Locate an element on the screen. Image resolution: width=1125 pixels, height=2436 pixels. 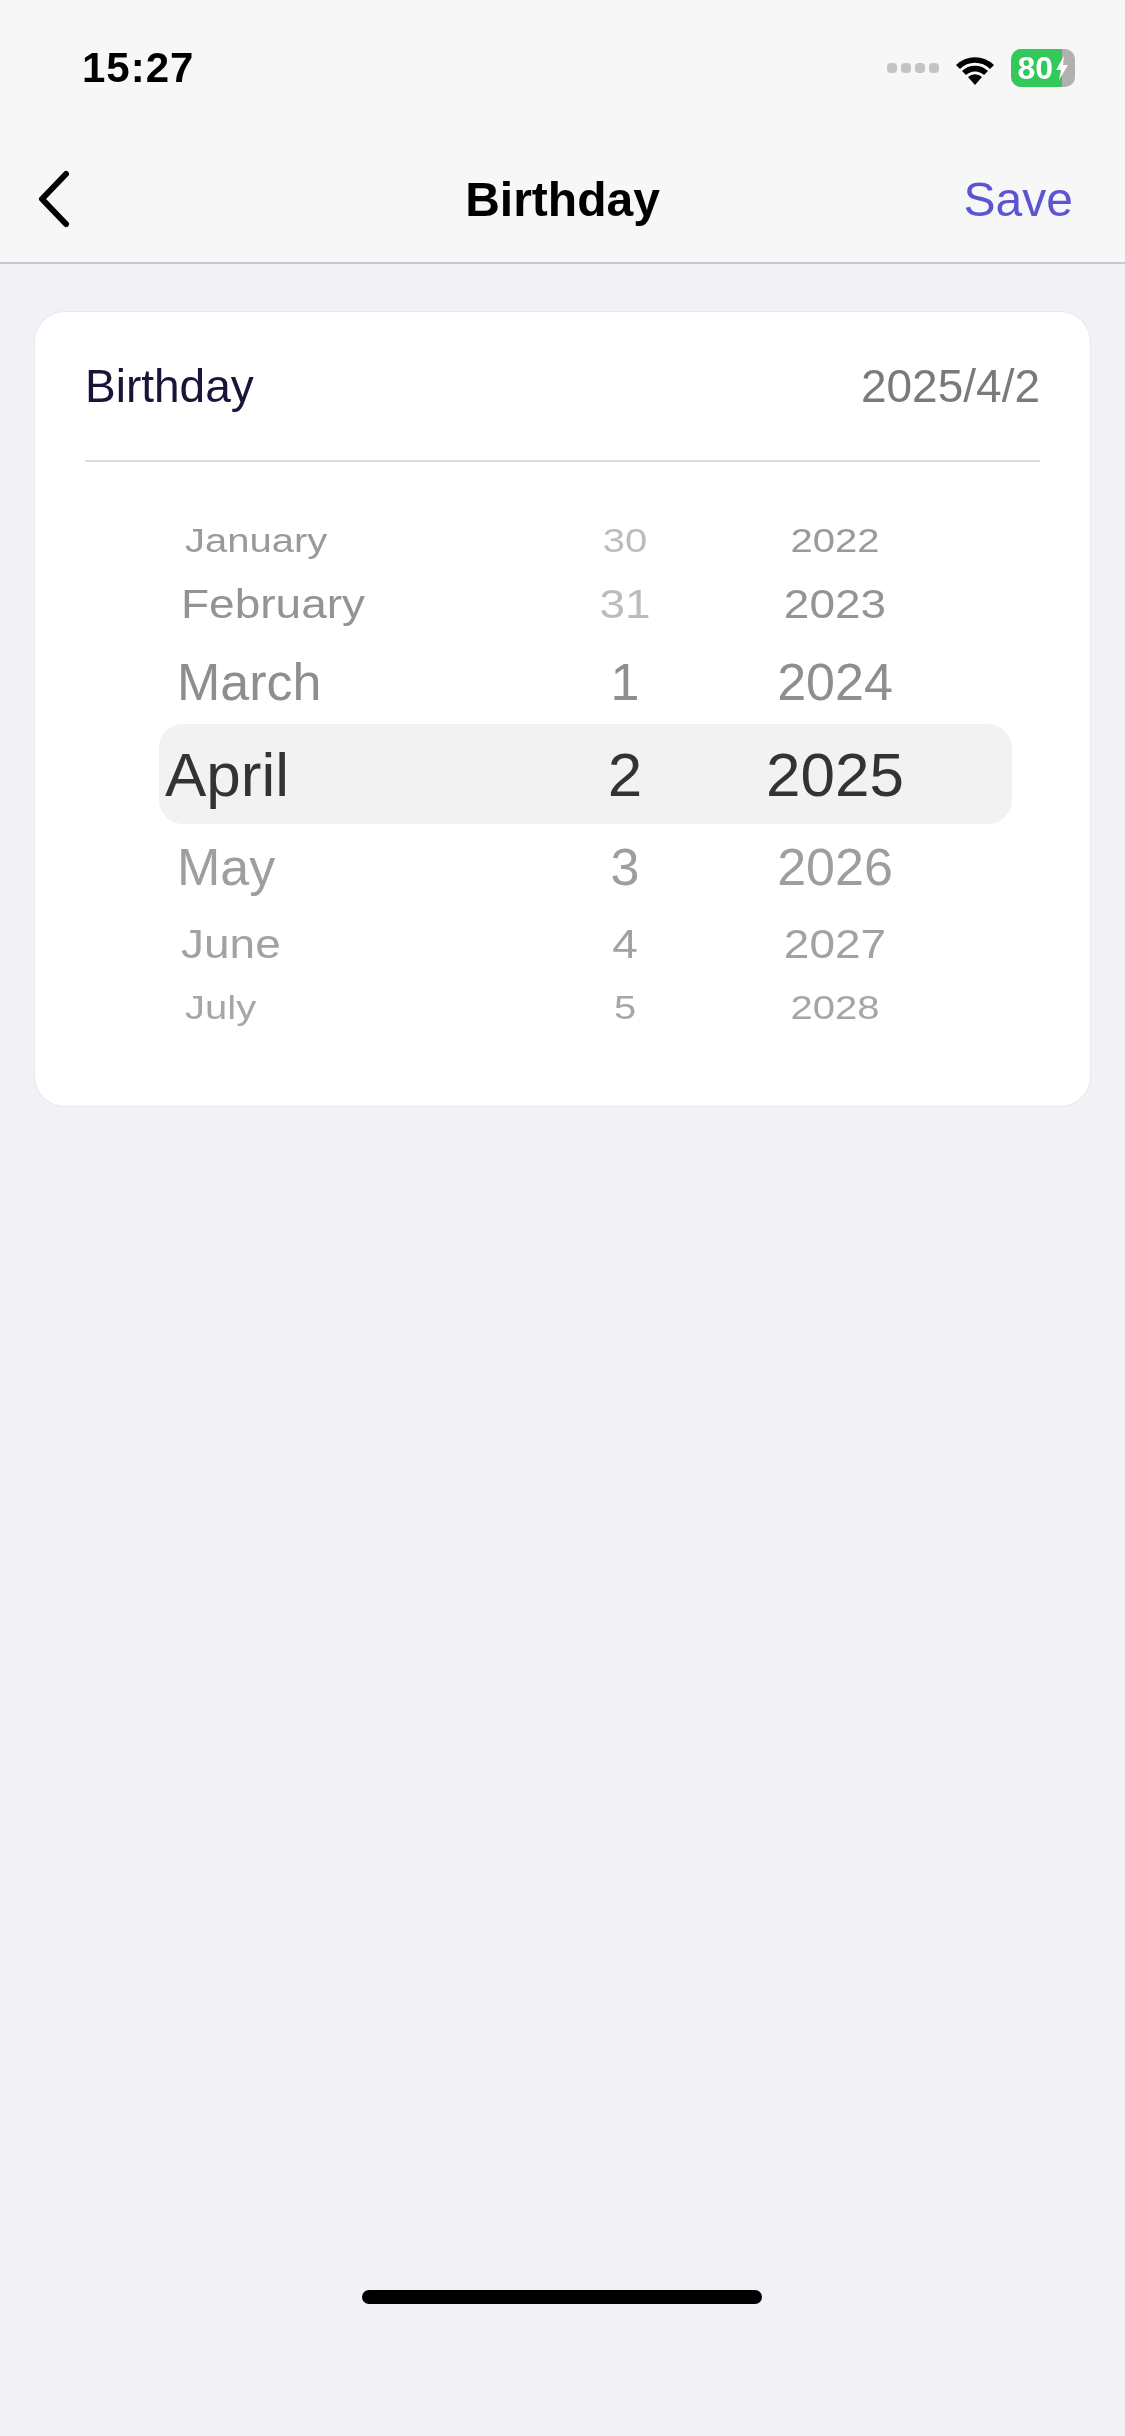
month-option: July is located at coordinates (372, 1007).